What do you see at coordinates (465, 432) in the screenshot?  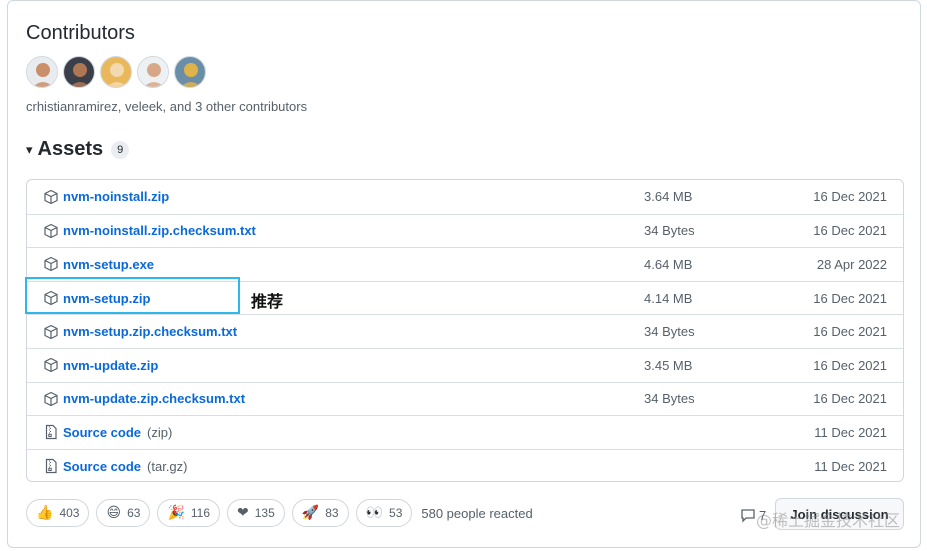 I see `asset-row: Source code (zip) 11 Dec 2021` at bounding box center [465, 432].